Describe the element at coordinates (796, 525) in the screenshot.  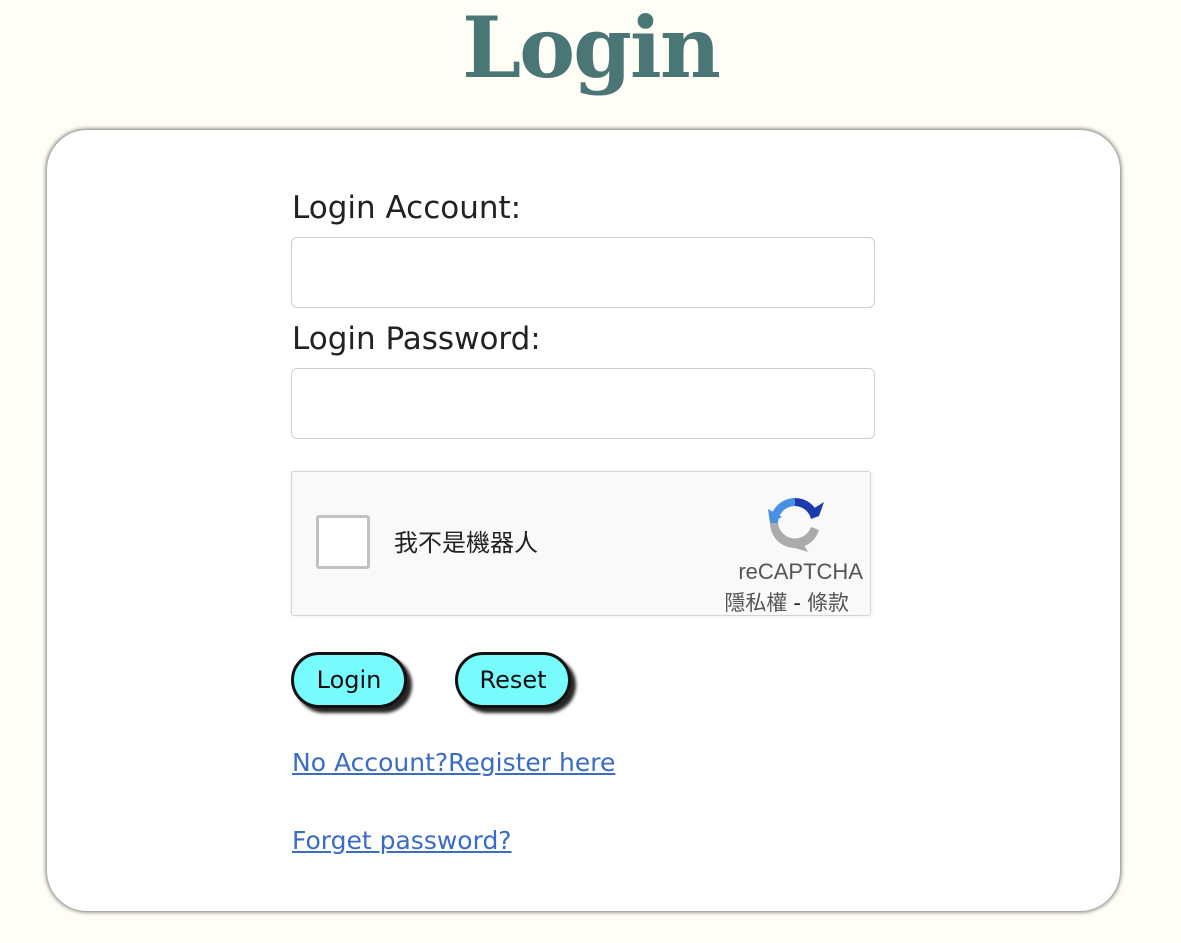
I see `recaptcha-logo-icon` at that location.